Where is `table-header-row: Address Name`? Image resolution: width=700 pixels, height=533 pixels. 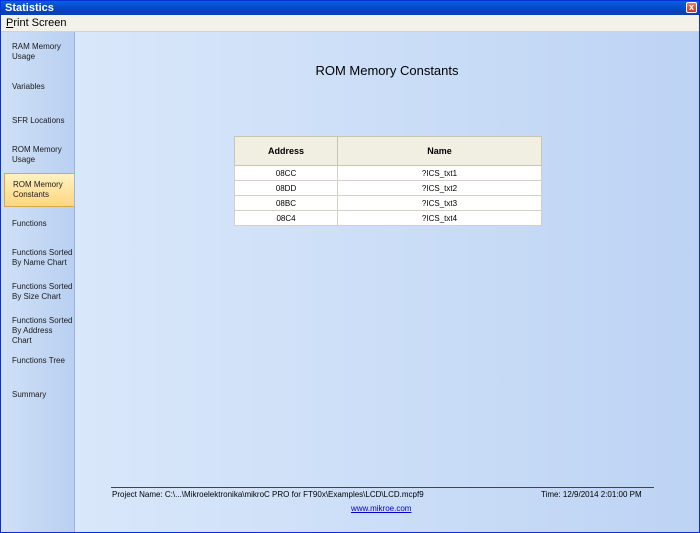
table-header-row: Address Name is located at coordinates (388, 151).